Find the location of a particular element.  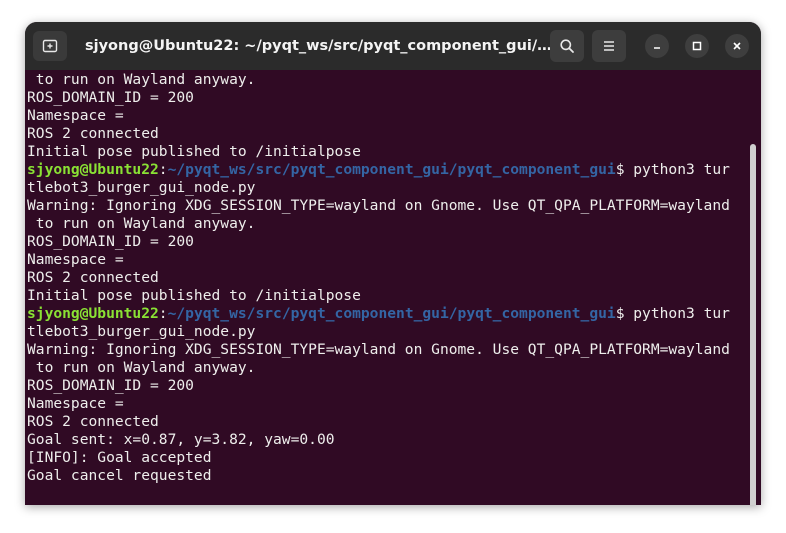

output-line: [INFO]: Goal accepted is located at coordinates (389, 458).